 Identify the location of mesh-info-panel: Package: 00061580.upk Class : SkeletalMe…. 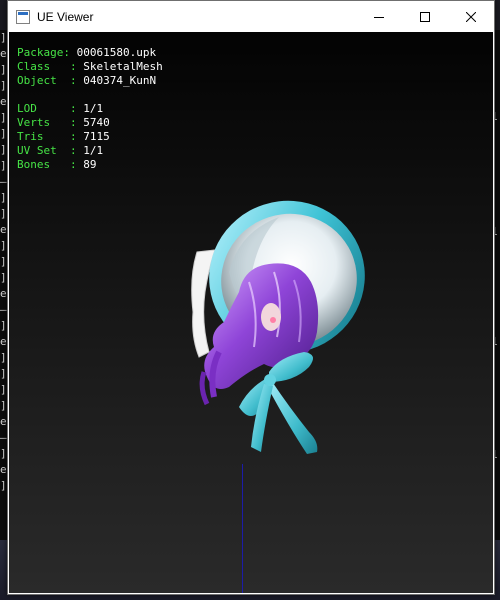
(90, 109).